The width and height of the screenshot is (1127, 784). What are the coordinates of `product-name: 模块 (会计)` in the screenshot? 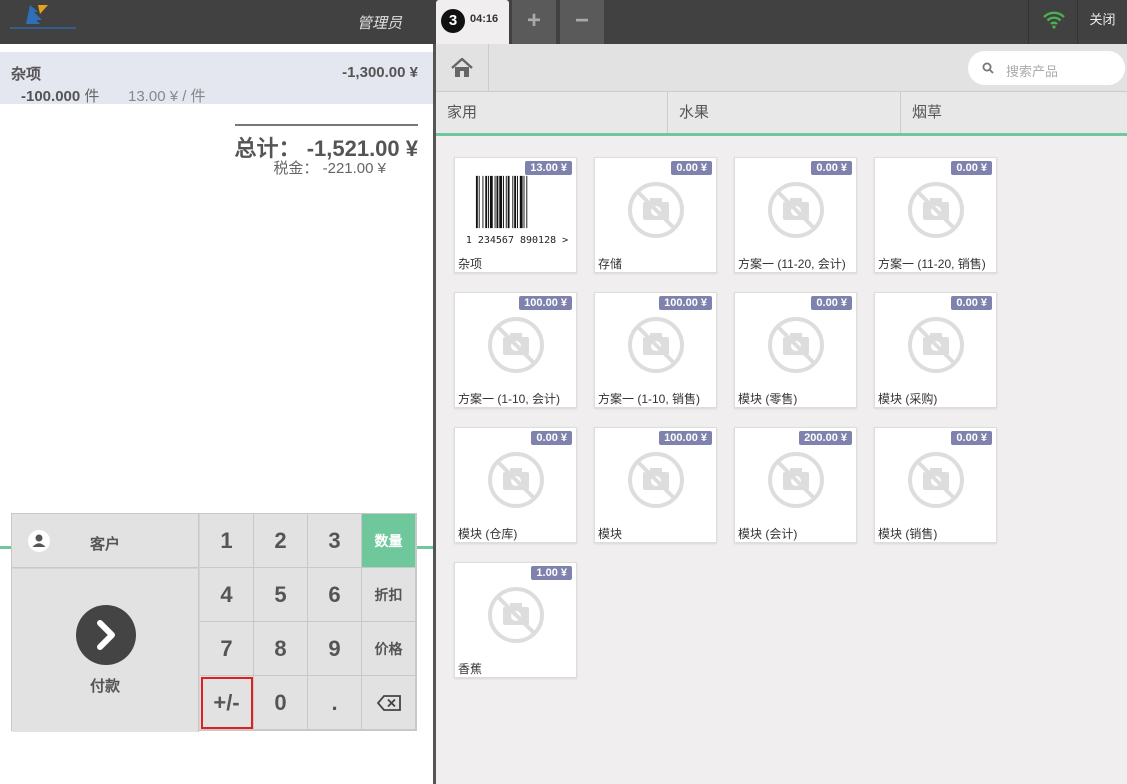 It's located at (768, 534).